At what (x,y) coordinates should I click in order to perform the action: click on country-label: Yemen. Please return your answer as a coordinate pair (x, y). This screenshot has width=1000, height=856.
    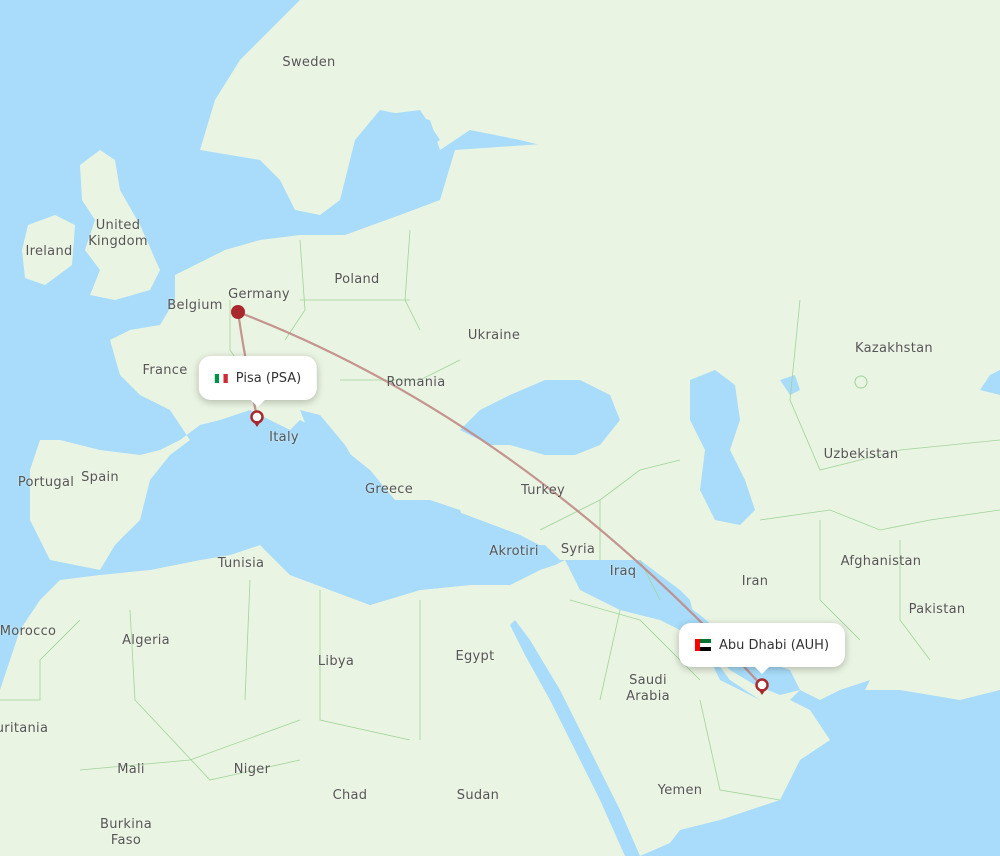
    Looking at the image, I should click on (680, 790).